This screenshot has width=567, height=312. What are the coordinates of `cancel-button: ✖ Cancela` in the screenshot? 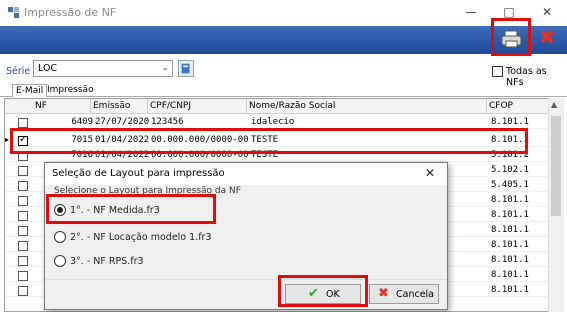 It's located at (404, 294).